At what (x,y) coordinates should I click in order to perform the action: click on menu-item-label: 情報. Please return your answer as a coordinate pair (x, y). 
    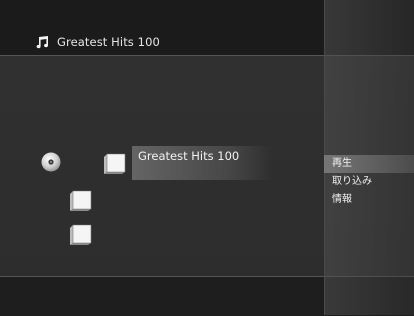
    Looking at the image, I should click on (342, 199).